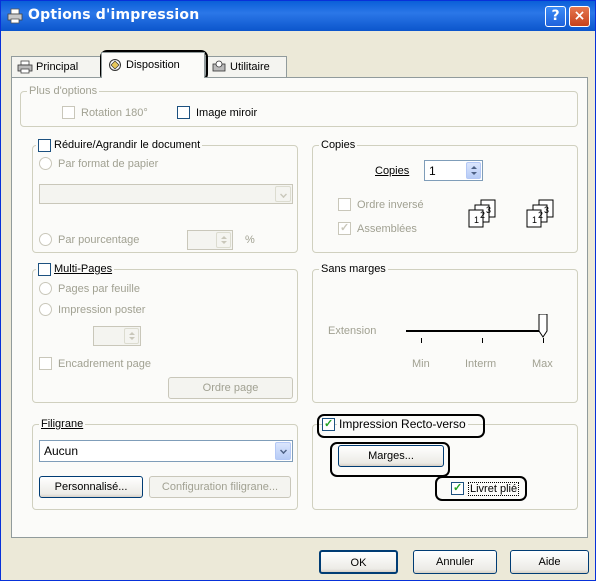 The image size is (596, 581). I want to click on page-order-button: Ordre page, so click(230, 388).